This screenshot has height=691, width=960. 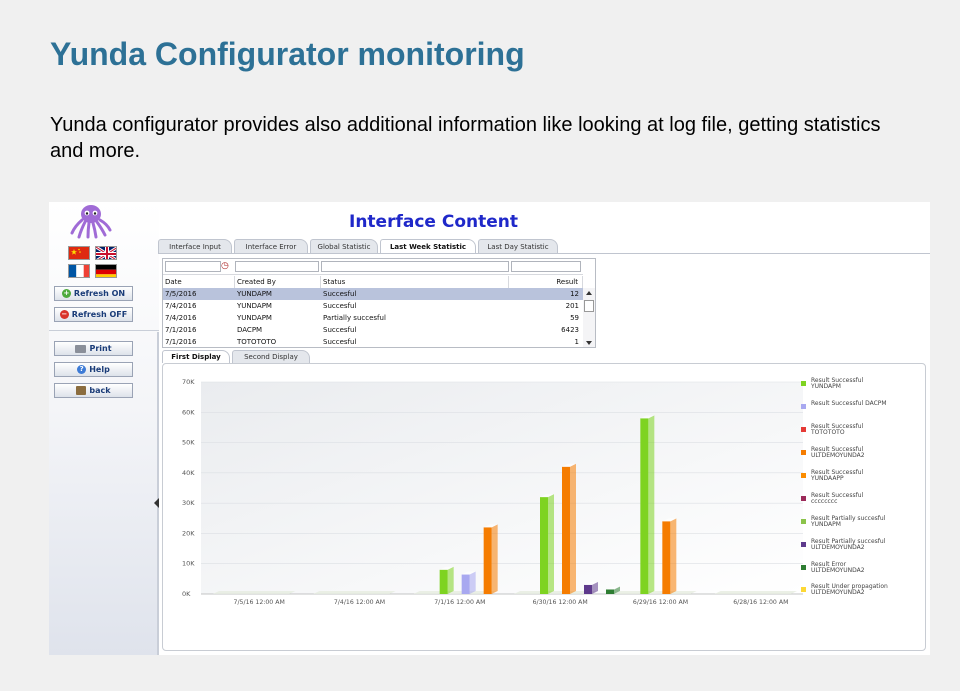 What do you see at coordinates (849, 590) in the screenshot?
I see `legend-label: Result Under propagation ULTDEMOYUNDA2` at bounding box center [849, 590].